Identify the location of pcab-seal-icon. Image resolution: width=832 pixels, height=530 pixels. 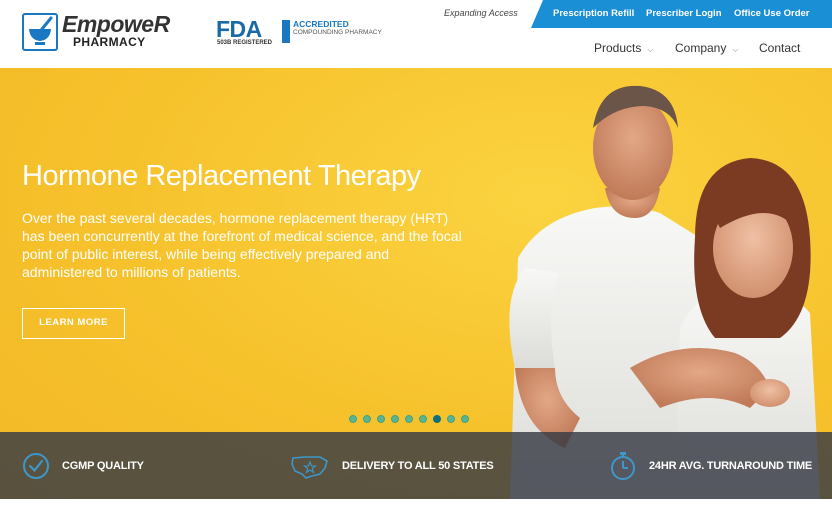
(286, 31).